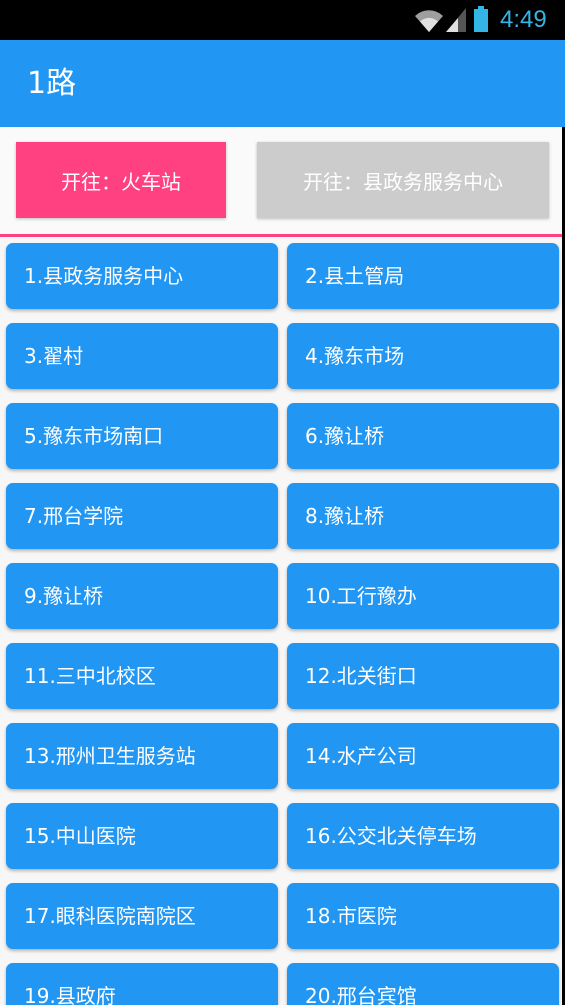 Image resolution: width=565 pixels, height=1005 pixels. I want to click on page-title: 1路, so click(52, 83).